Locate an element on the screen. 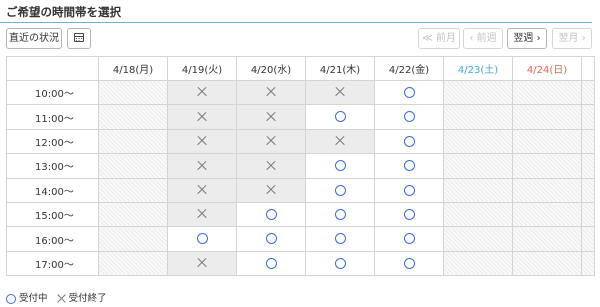 The width and height of the screenshot is (600, 307). time-row: 15:00〜 is located at coordinates (300, 214).